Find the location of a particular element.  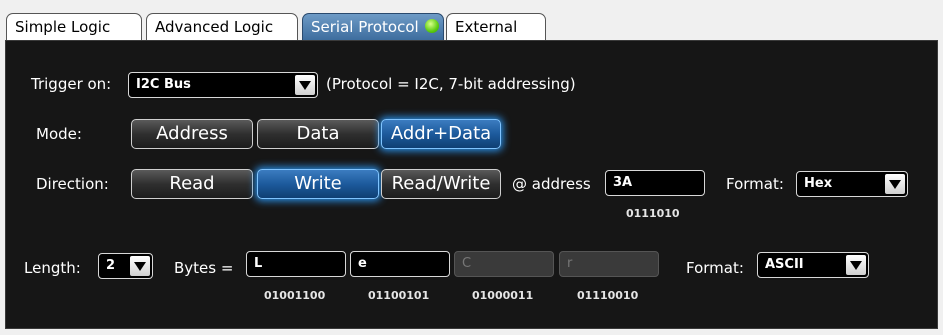

bytes-format-value: ASCII is located at coordinates (784, 264).